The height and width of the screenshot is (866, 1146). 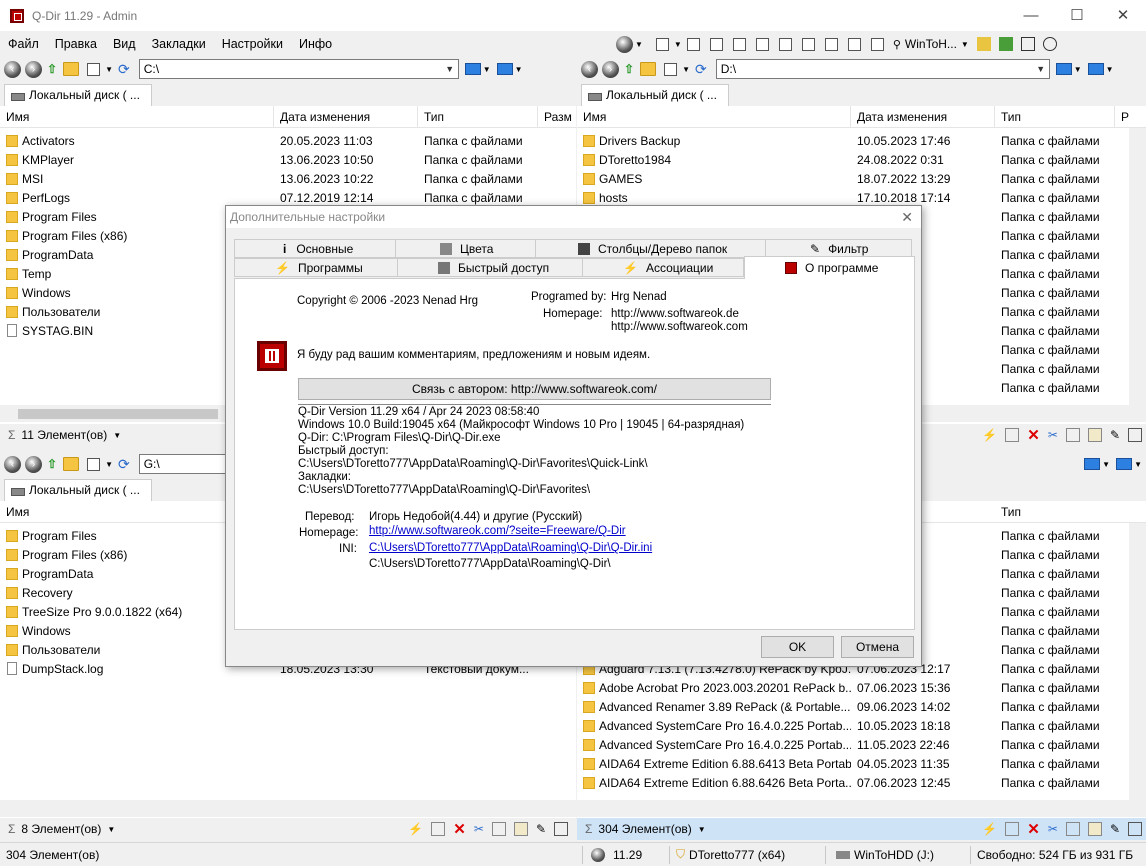 What do you see at coordinates (739, 44) in the screenshot?
I see `layout-3-icon` at bounding box center [739, 44].